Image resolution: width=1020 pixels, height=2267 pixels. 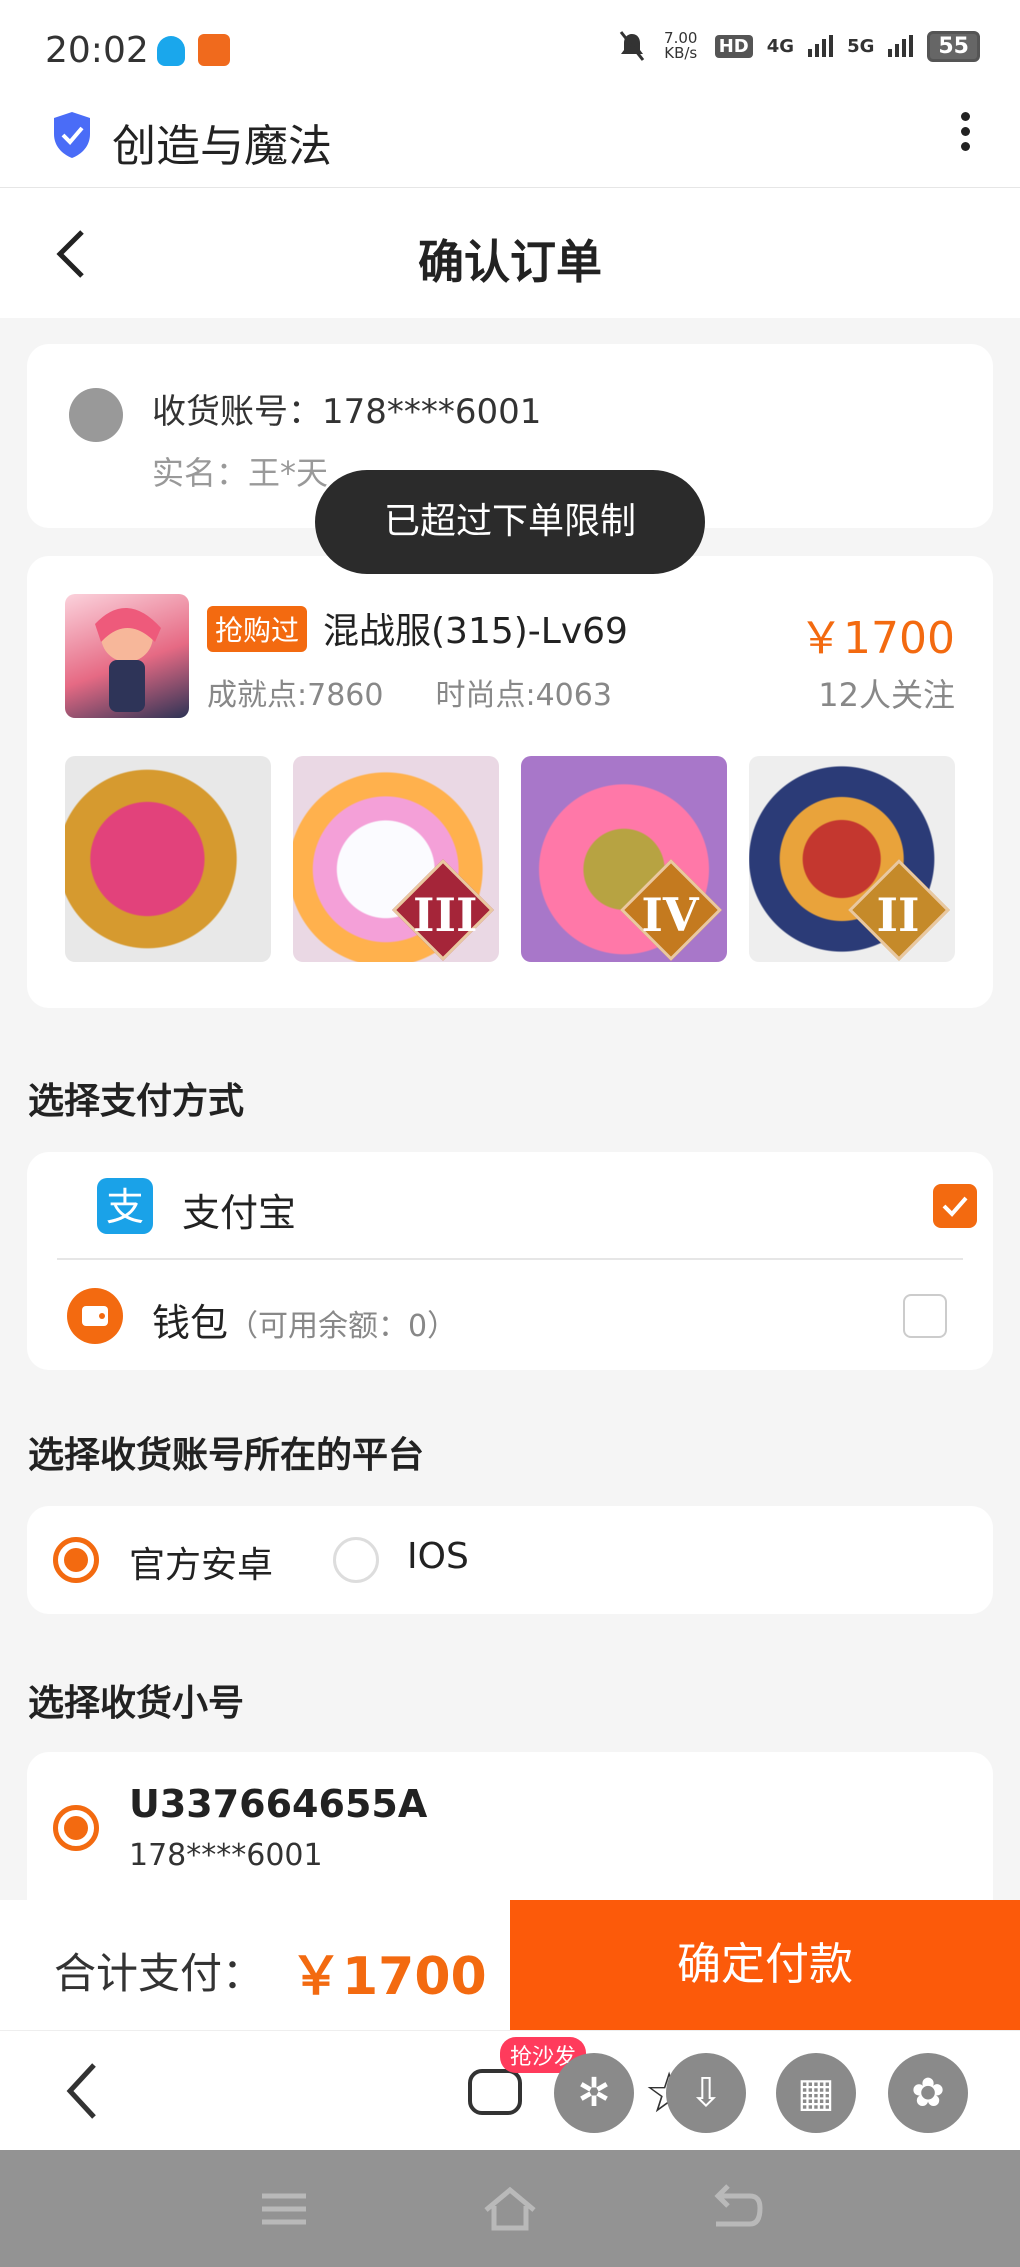 I want to click on svg-text: 支, so click(x=125, y=1207).